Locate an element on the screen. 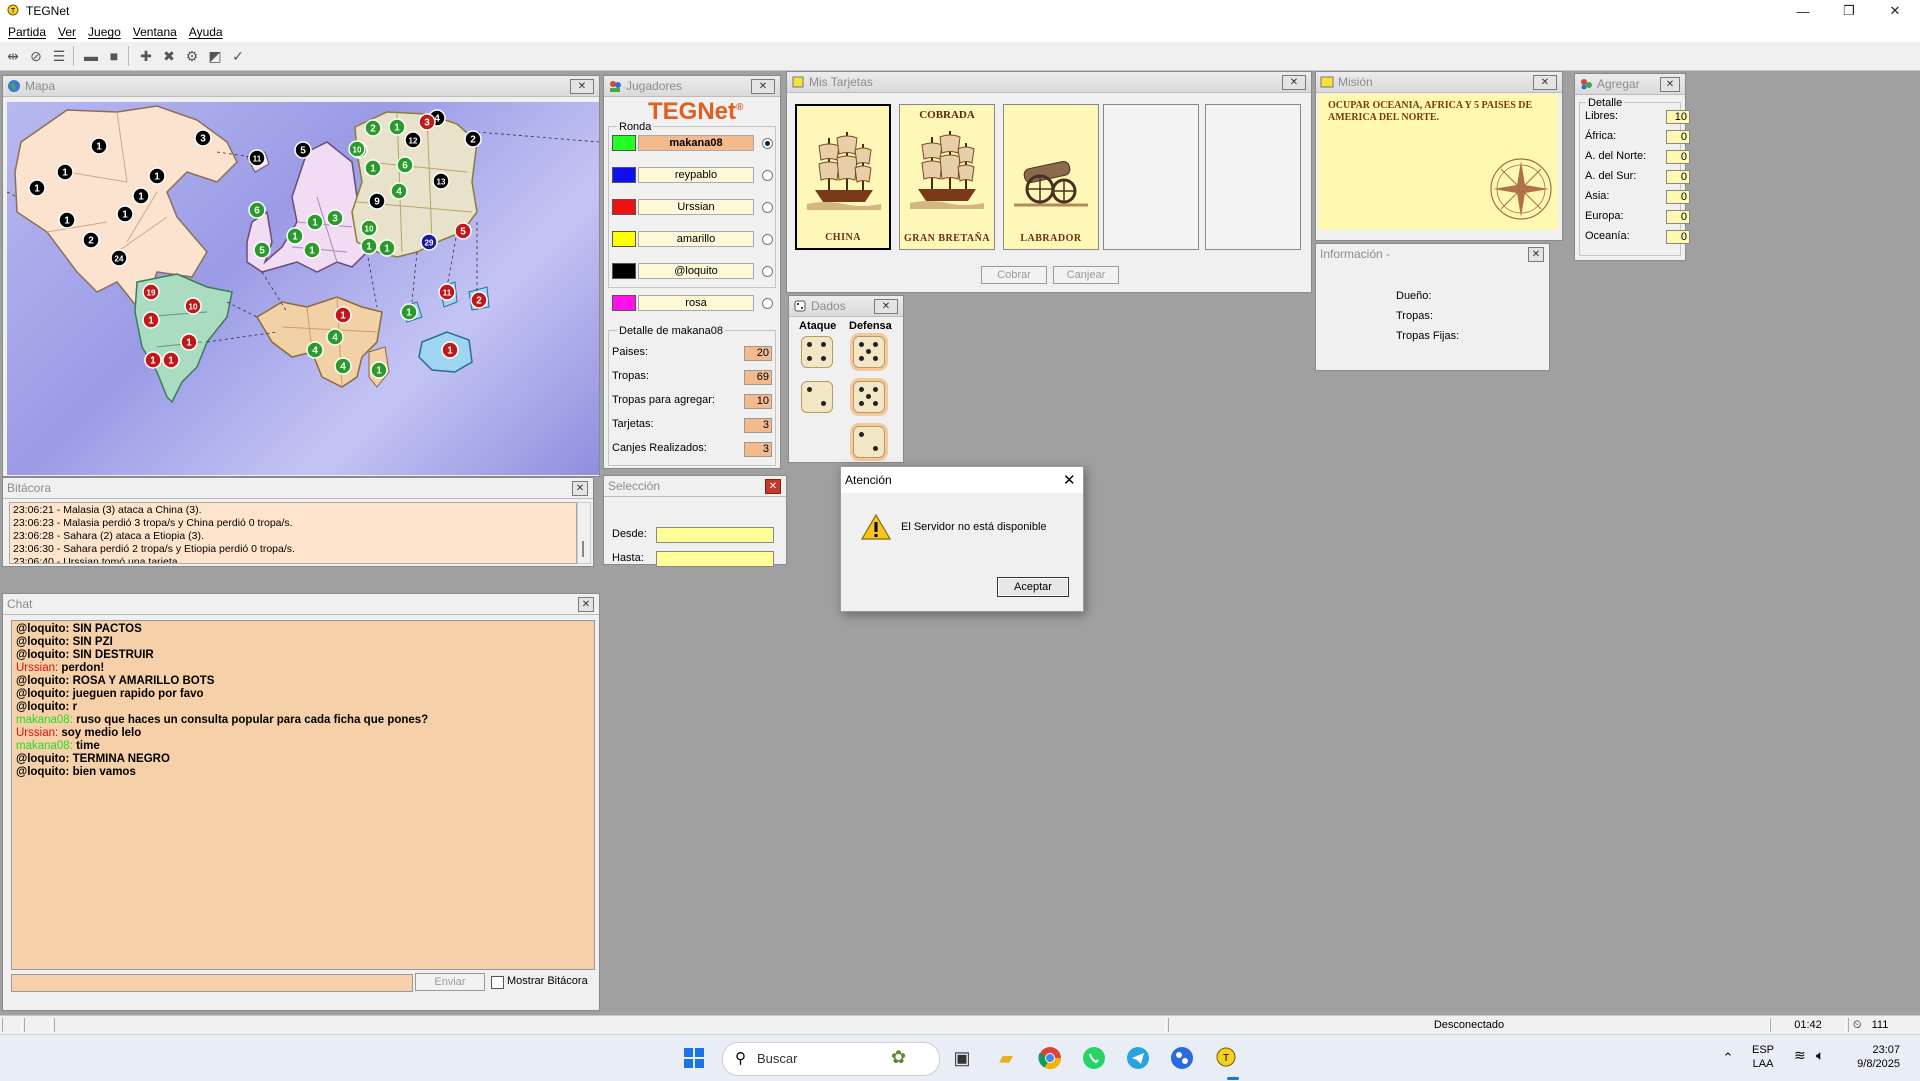 The height and width of the screenshot is (1081, 1920). africa-continent is located at coordinates (322, 342).